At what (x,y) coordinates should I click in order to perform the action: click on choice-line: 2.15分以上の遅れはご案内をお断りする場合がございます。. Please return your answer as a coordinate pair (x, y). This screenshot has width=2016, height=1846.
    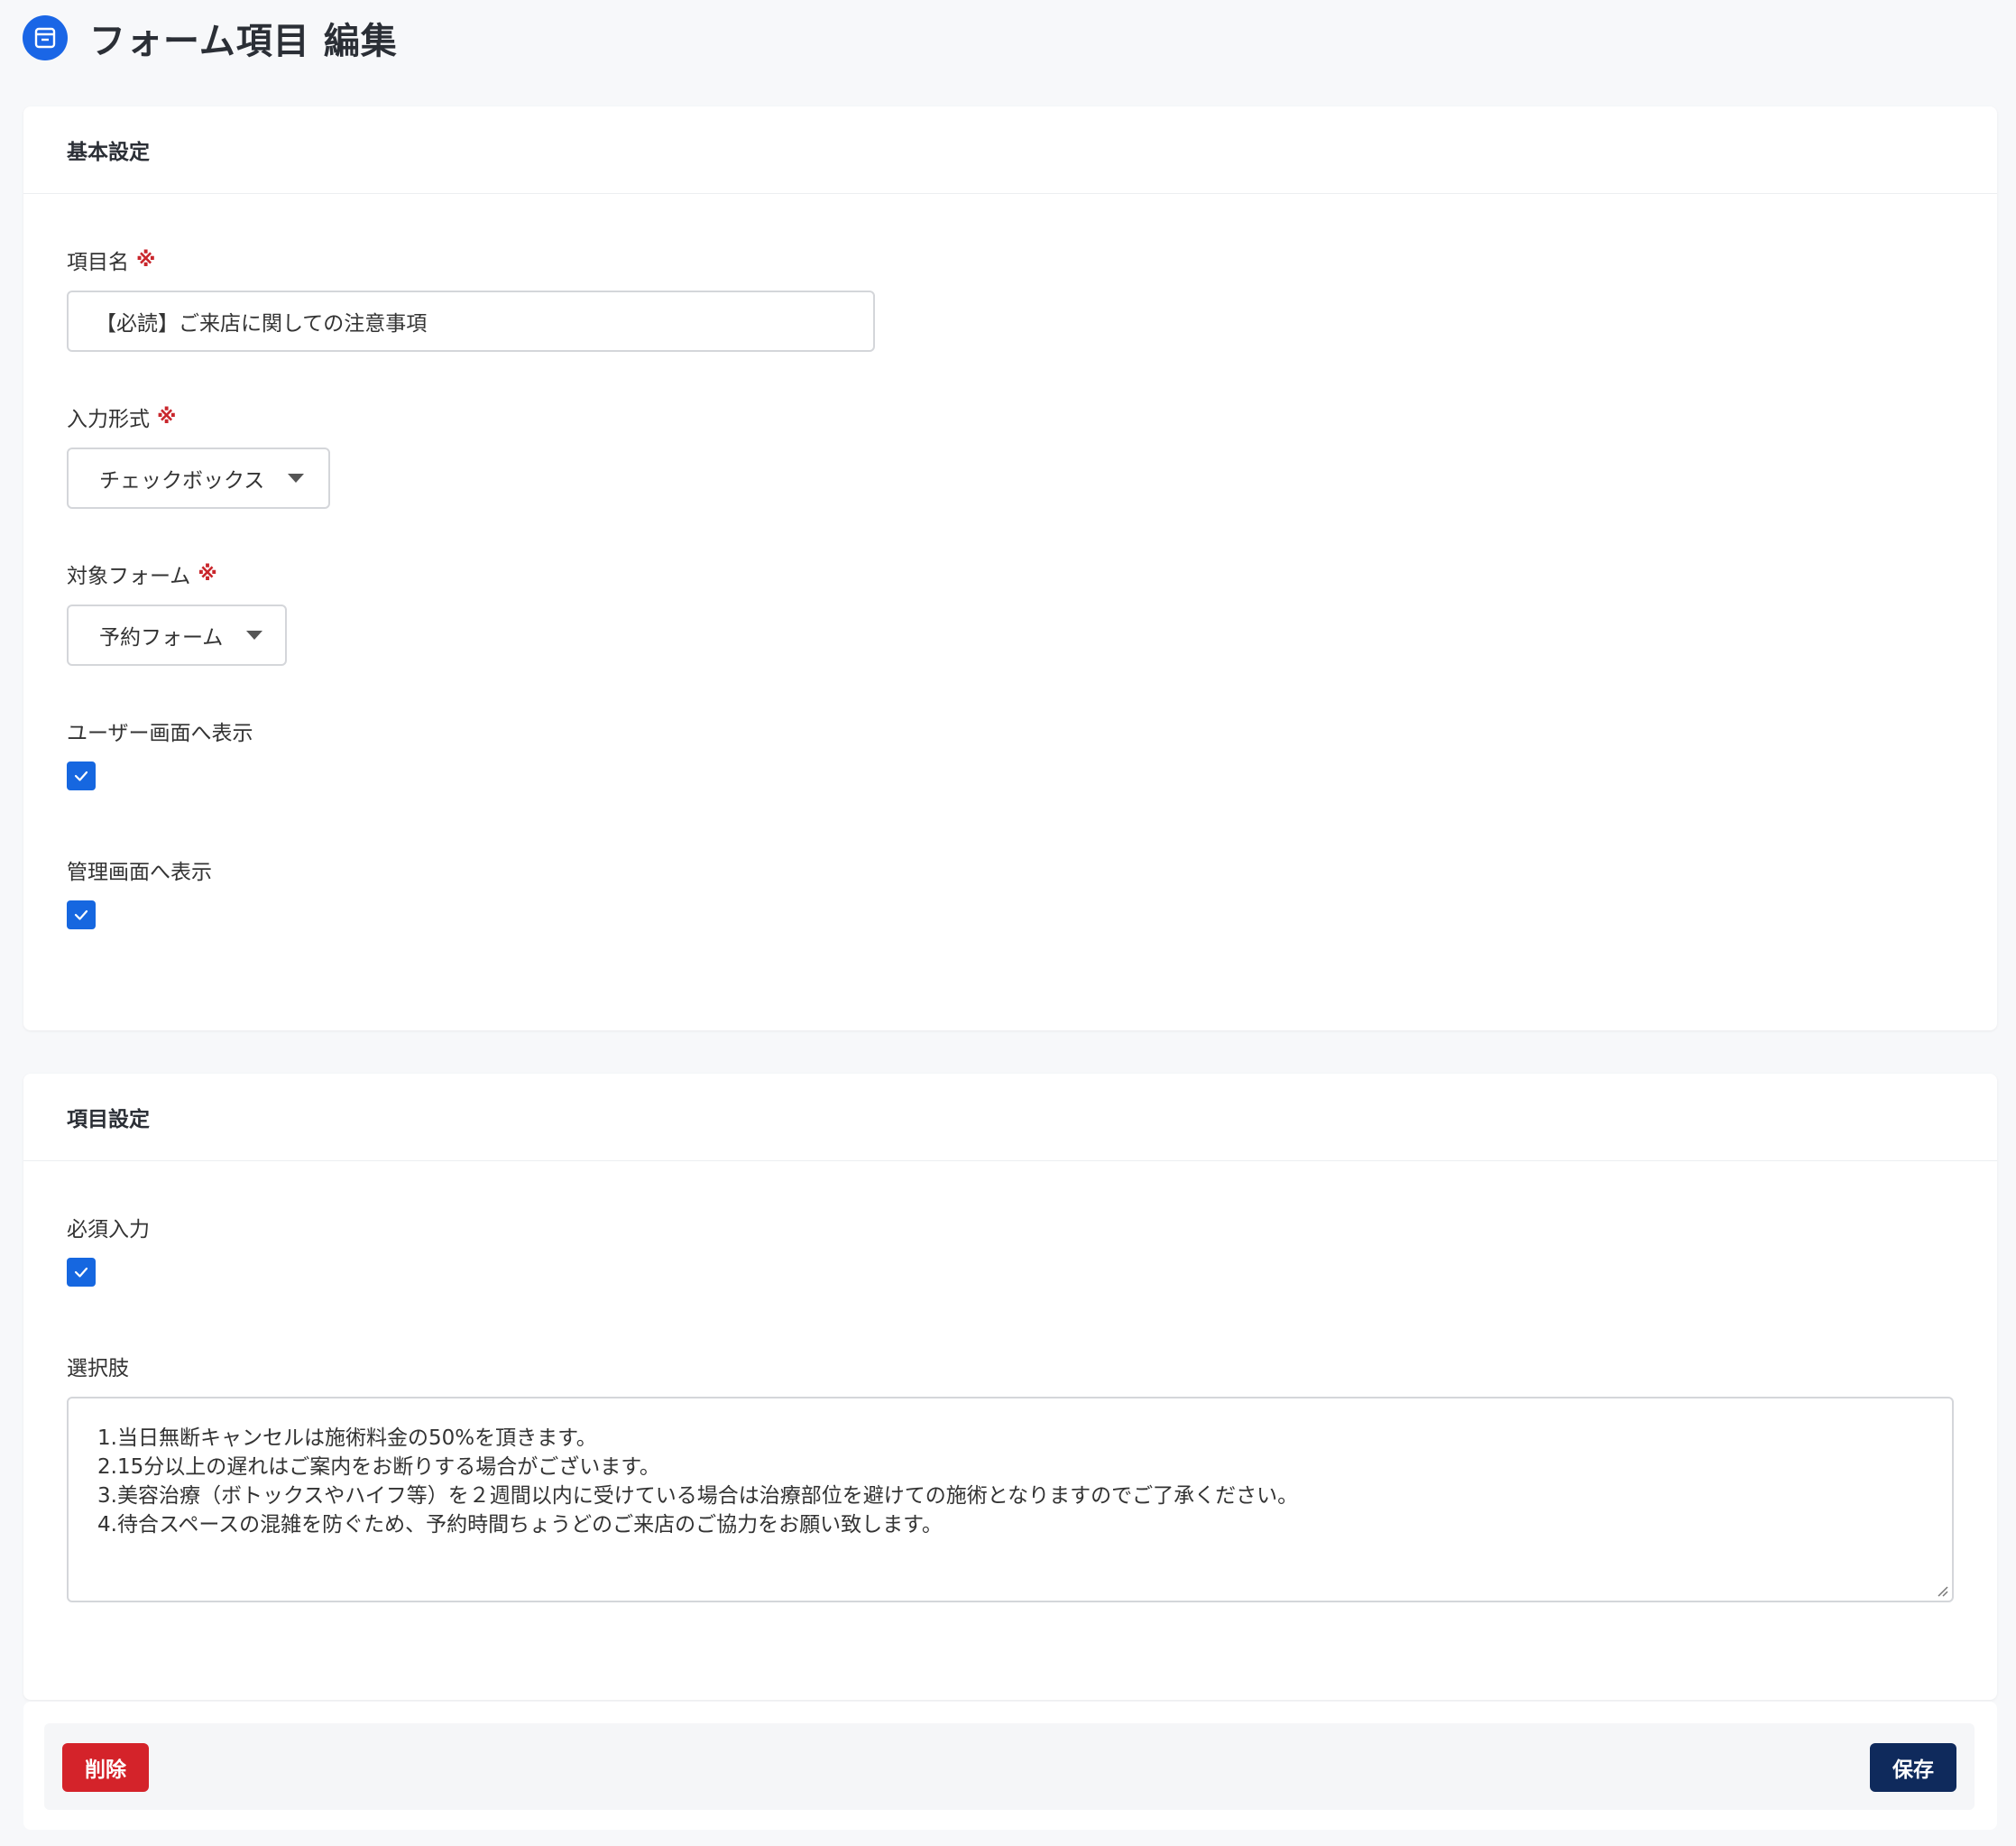
    Looking at the image, I should click on (378, 1467).